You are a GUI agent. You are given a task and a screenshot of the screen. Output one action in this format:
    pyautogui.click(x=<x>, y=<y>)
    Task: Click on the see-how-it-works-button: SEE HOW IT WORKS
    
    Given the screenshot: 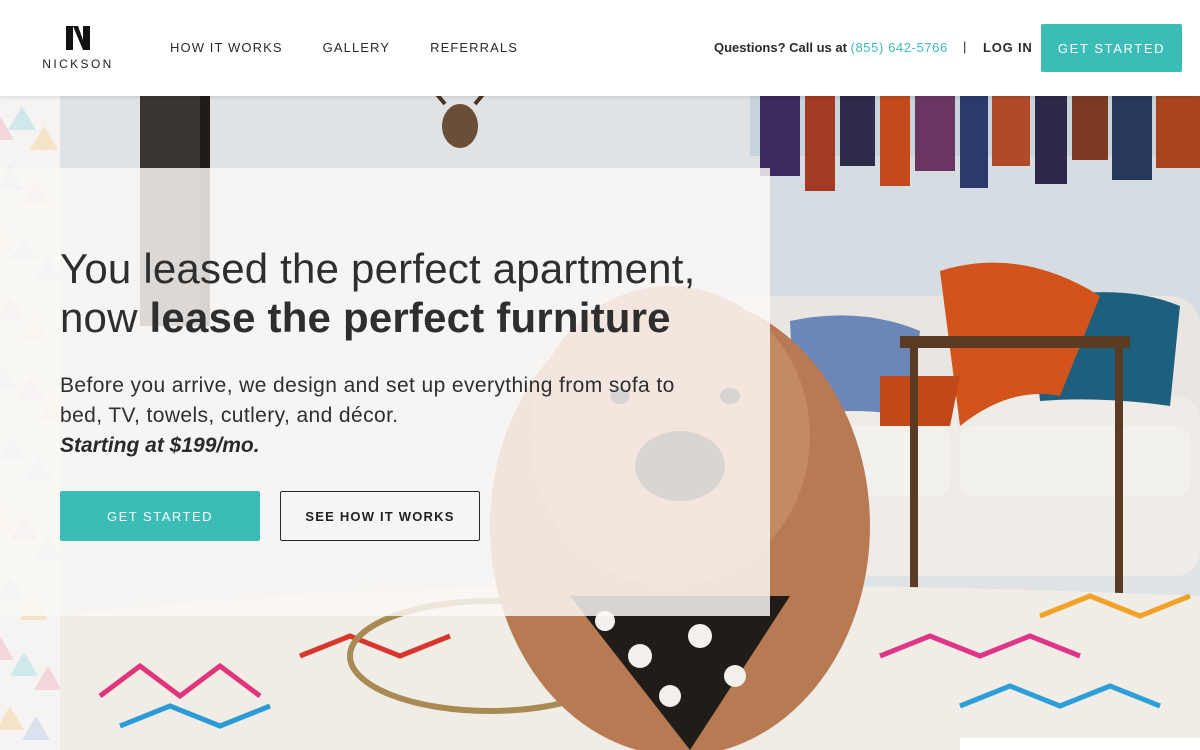 What is the action you would take?
    pyautogui.click(x=380, y=516)
    